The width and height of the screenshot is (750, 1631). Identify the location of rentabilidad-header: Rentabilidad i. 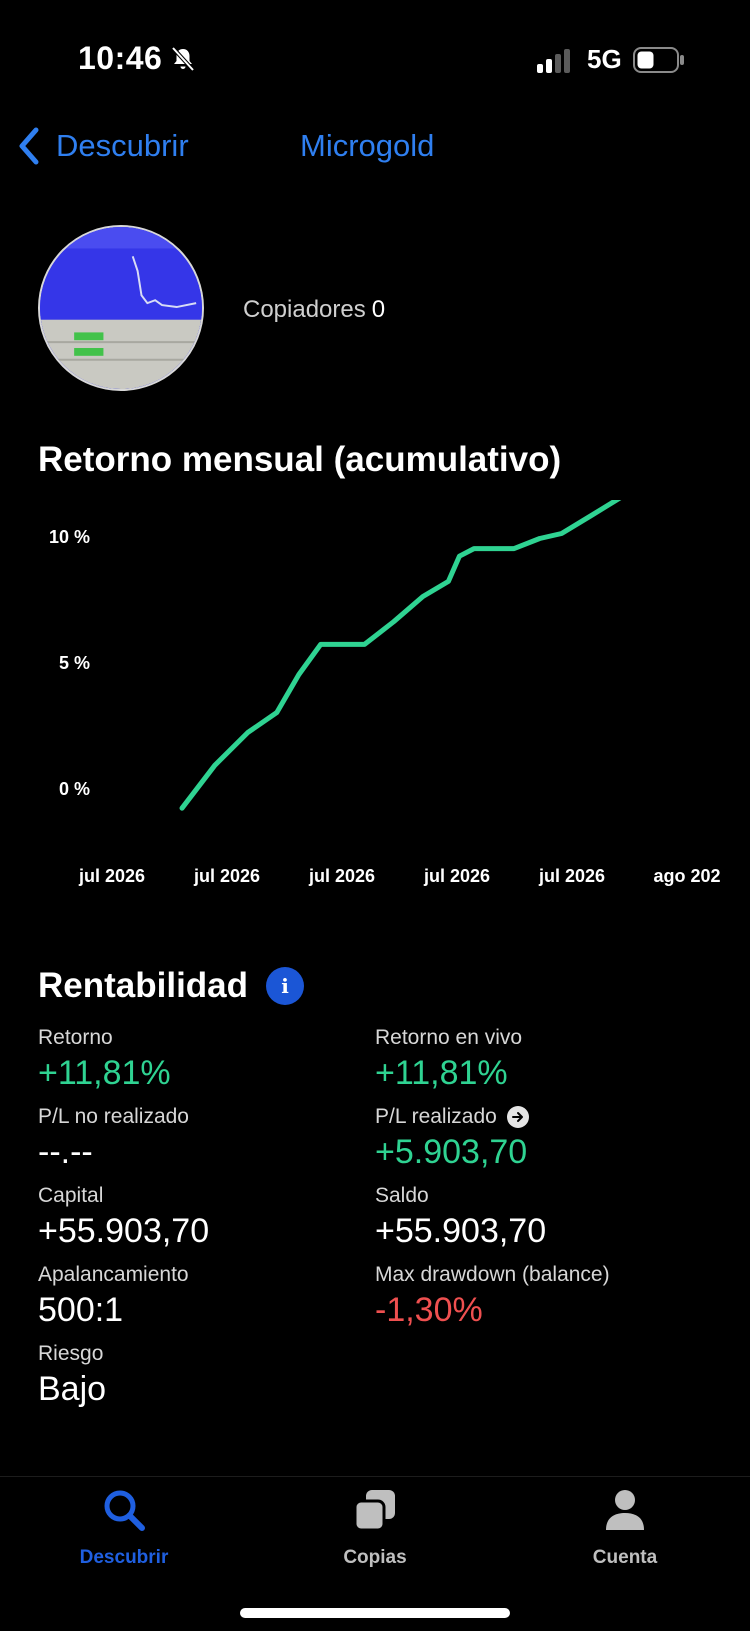
(171, 986).